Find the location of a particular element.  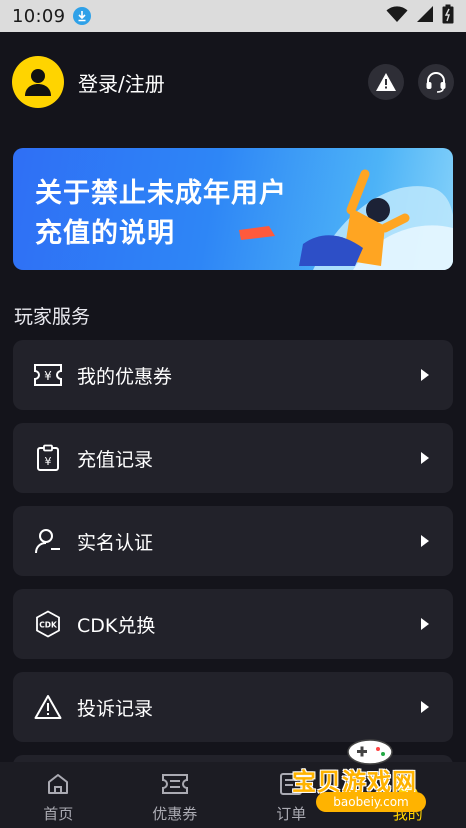

tab-coupons: 优惠券 is located at coordinates (175, 795).